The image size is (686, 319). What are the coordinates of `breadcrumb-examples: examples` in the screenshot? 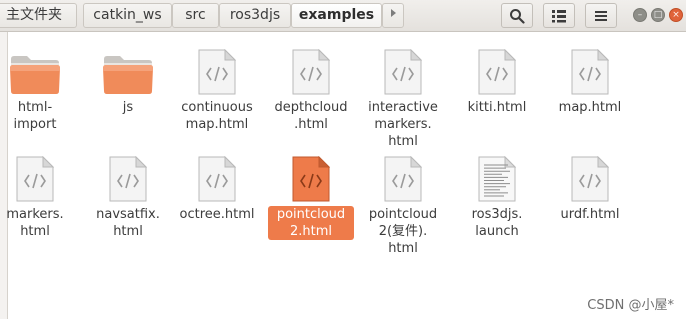 It's located at (336, 15).